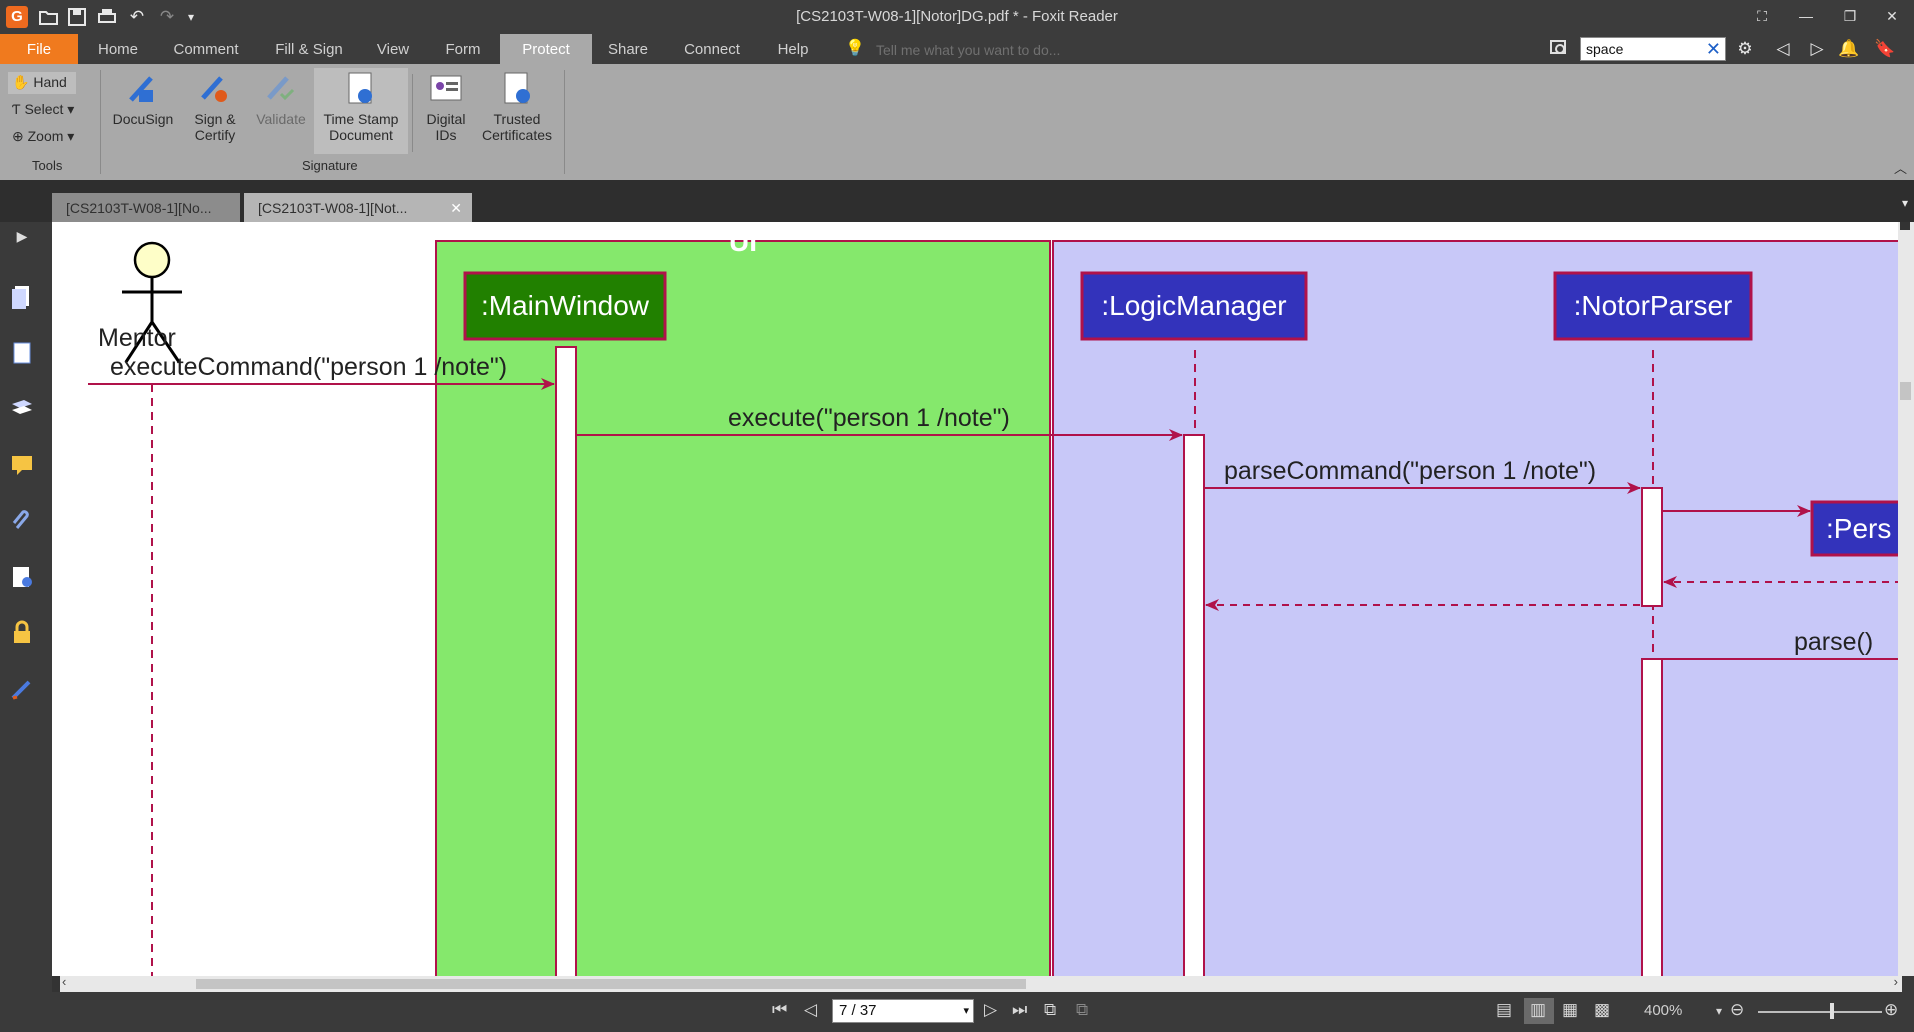 This screenshot has height=1032, width=1914. Describe the element at coordinates (1653, 49) in the screenshot. I see `search-input: space ✕` at that location.